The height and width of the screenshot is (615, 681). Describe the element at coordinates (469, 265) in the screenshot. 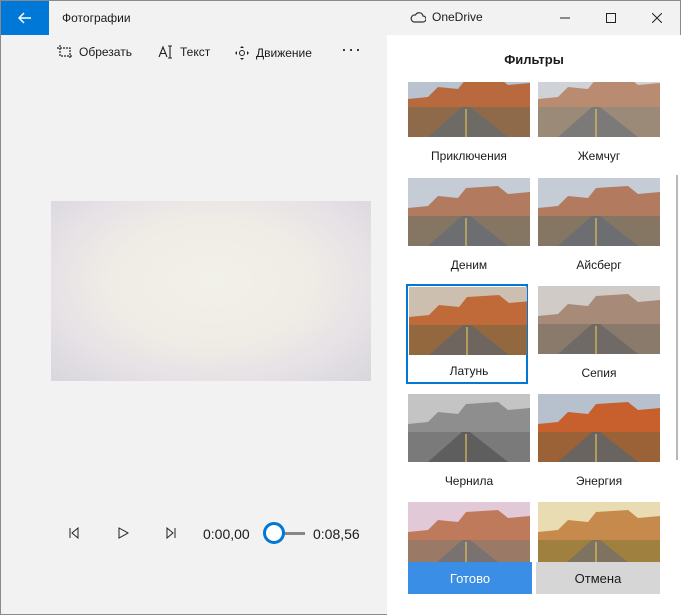

I see `filter-label: Деним` at that location.